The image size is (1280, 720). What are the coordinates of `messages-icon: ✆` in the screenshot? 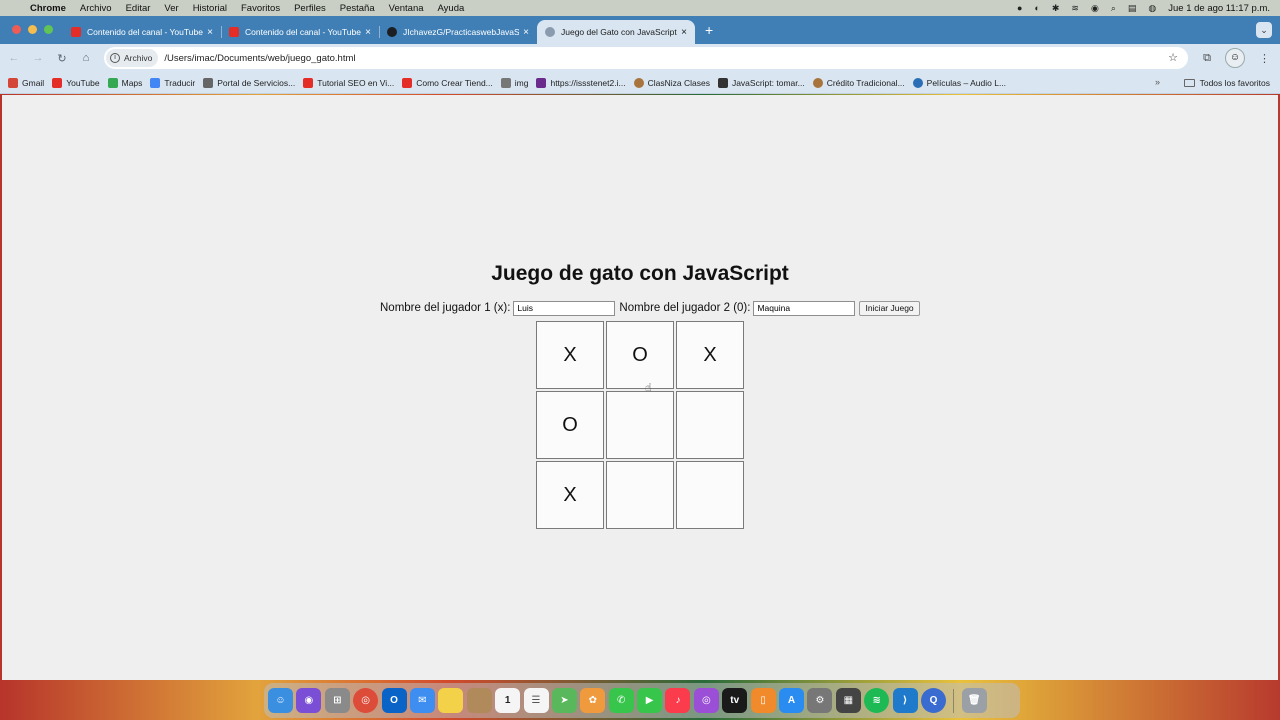 It's located at (621, 700).